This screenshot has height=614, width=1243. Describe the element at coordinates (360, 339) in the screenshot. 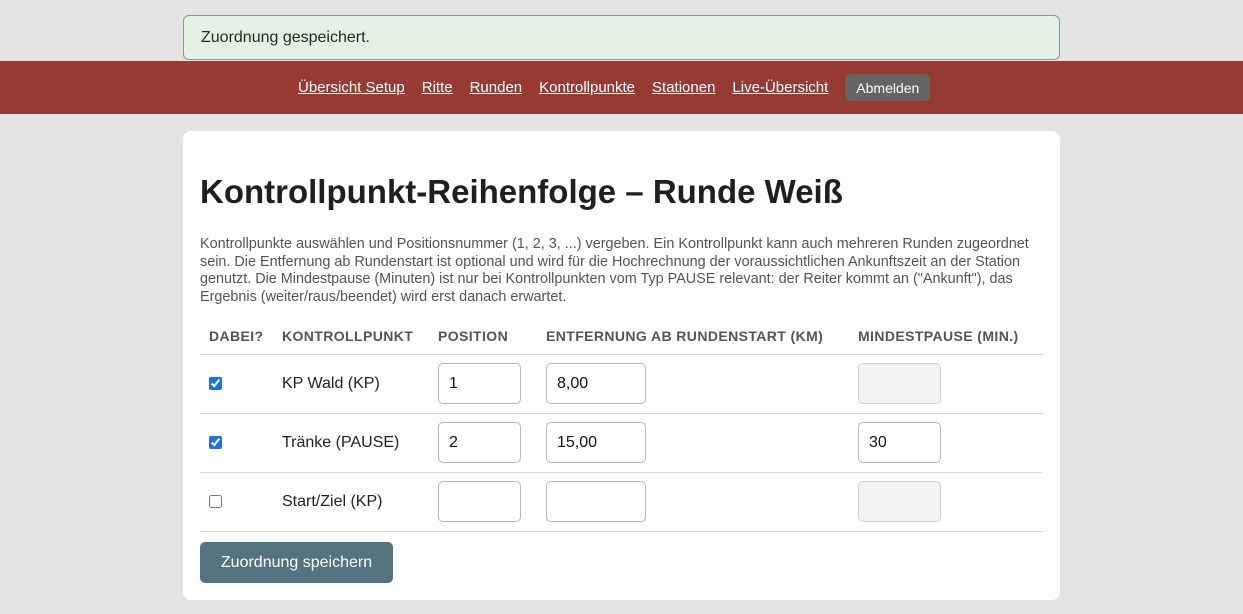

I see `header-kontrollpunkt: Kontrollpunkt` at that location.